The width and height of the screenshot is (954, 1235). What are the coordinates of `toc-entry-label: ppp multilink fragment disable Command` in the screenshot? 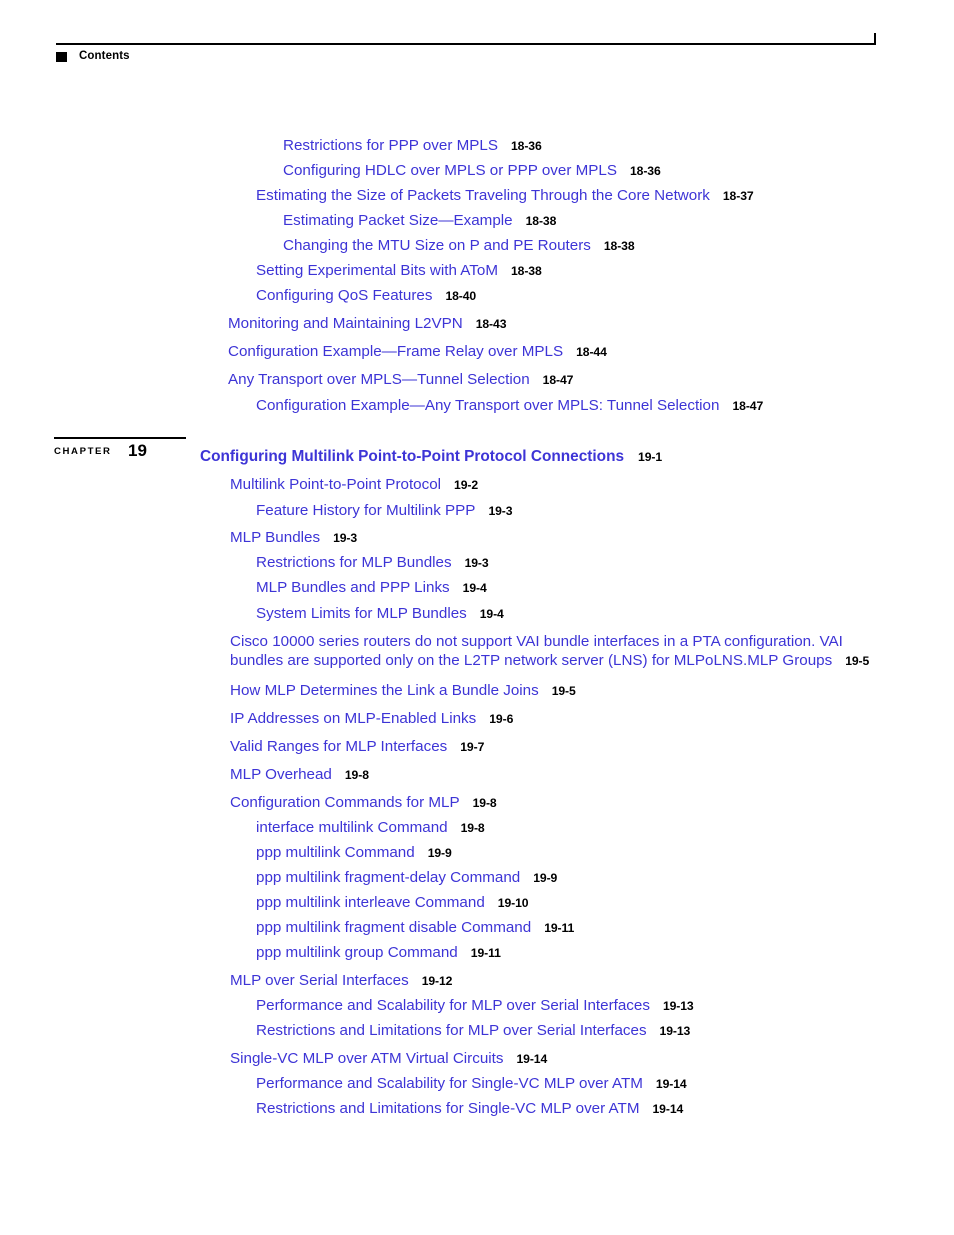 It's located at (394, 927).